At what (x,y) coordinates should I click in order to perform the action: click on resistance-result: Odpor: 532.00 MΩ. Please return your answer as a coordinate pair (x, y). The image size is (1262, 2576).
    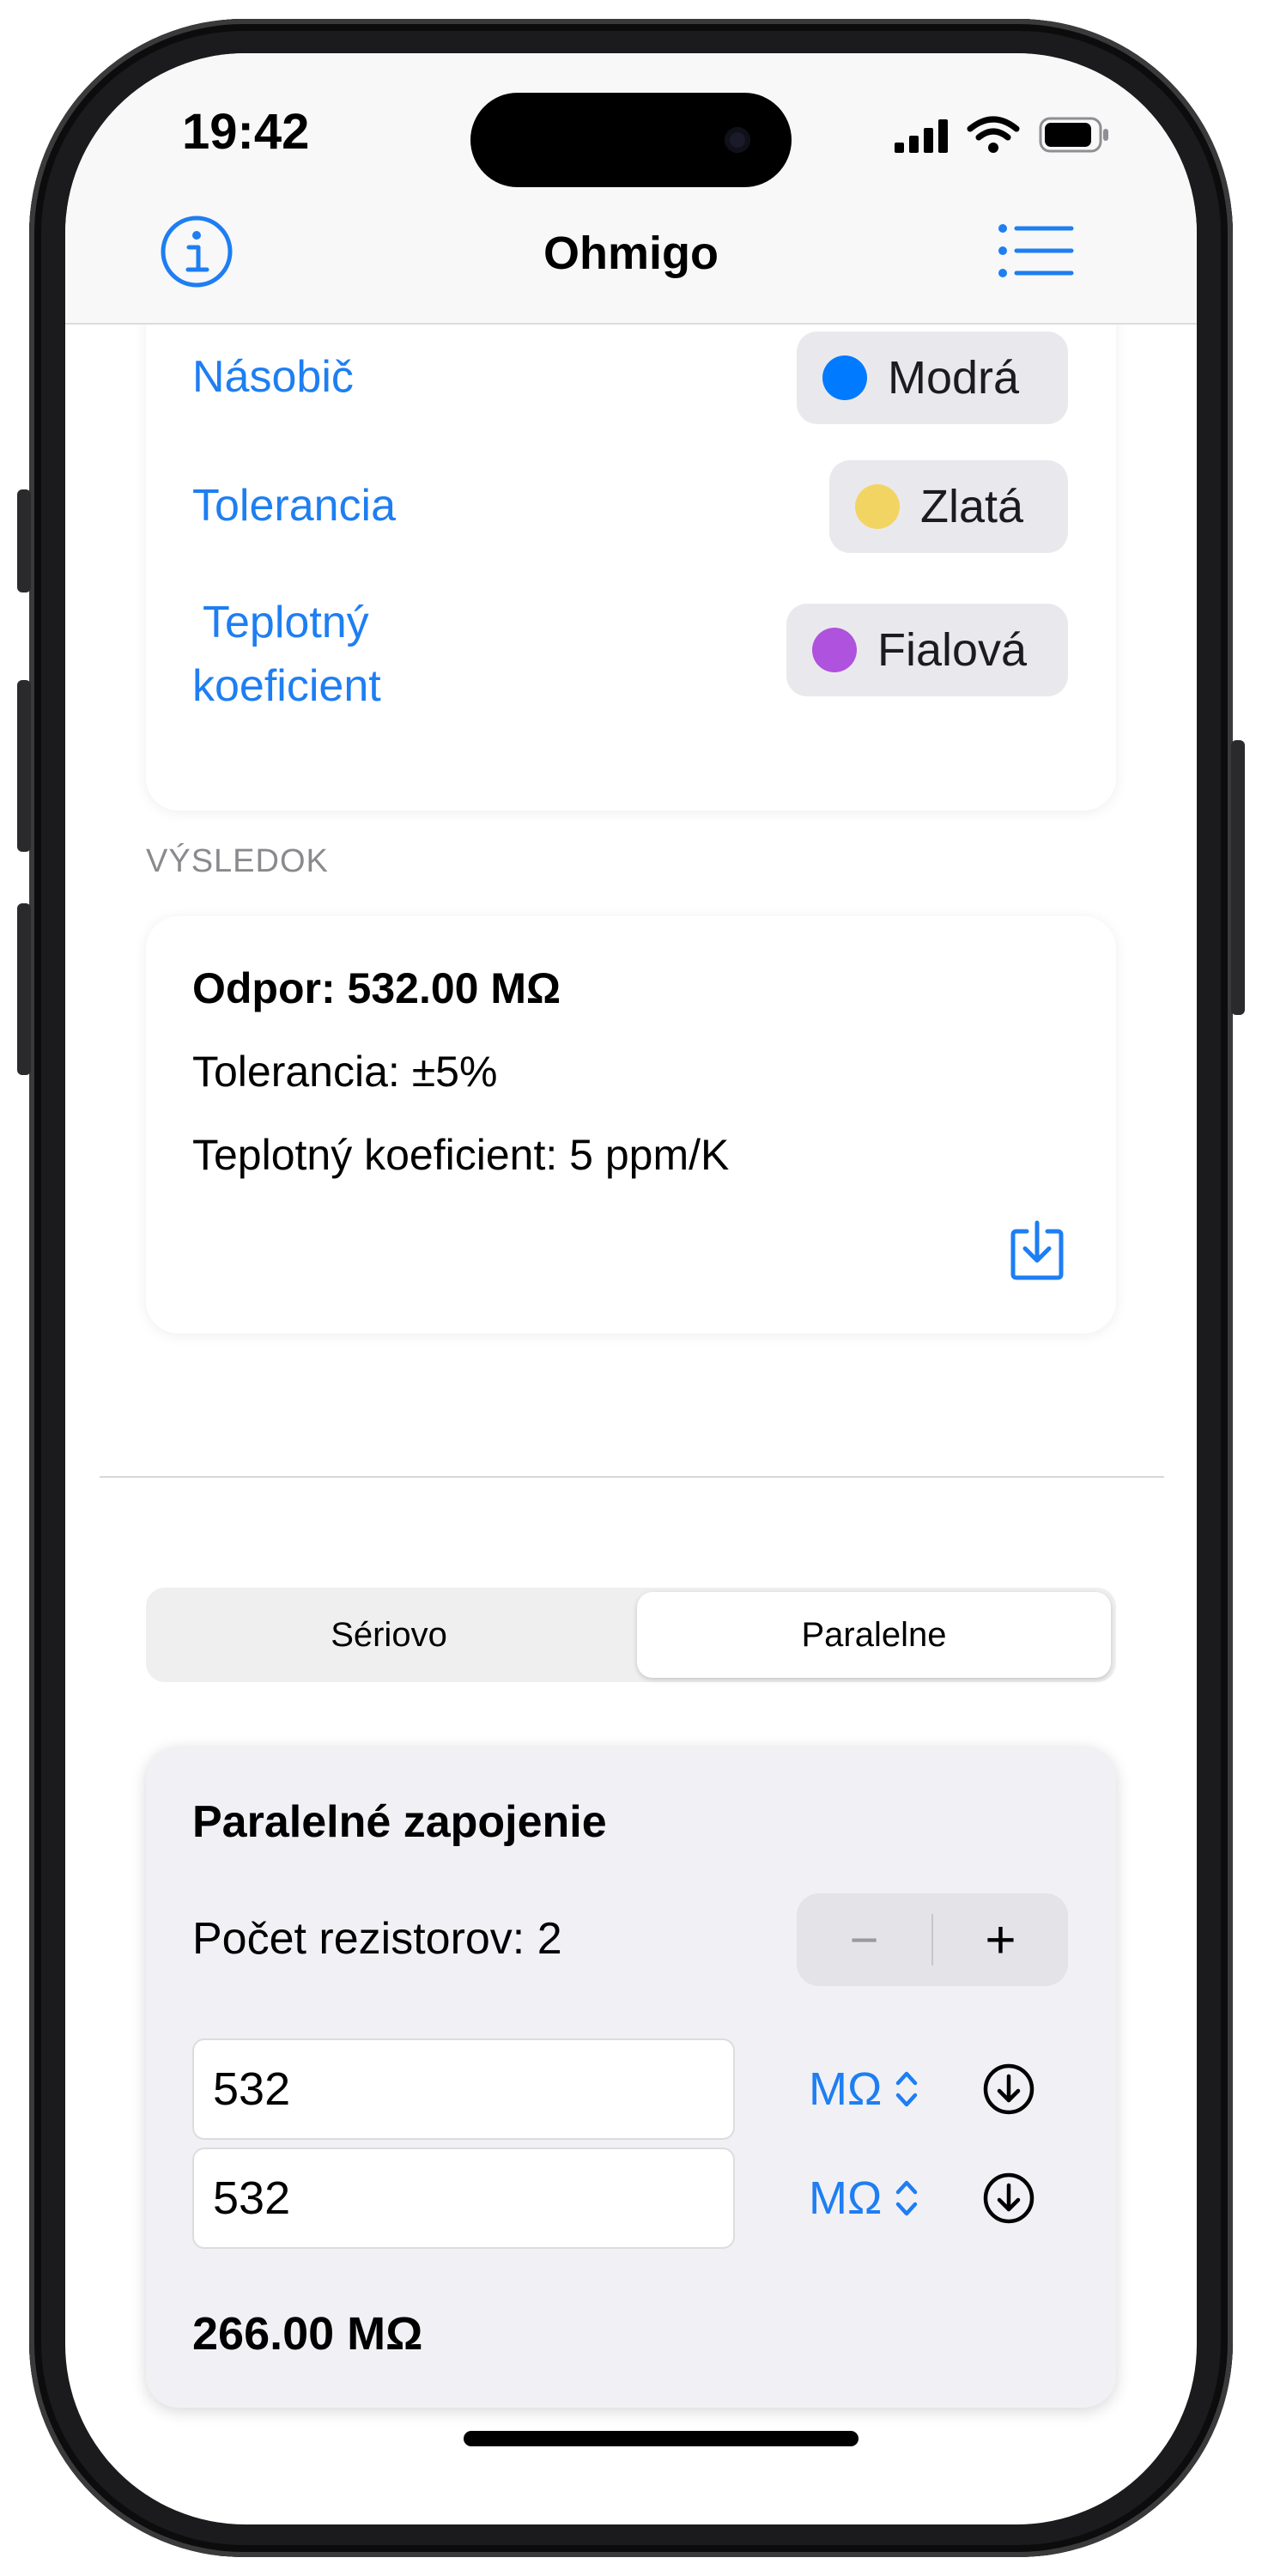
    Looking at the image, I should click on (376, 988).